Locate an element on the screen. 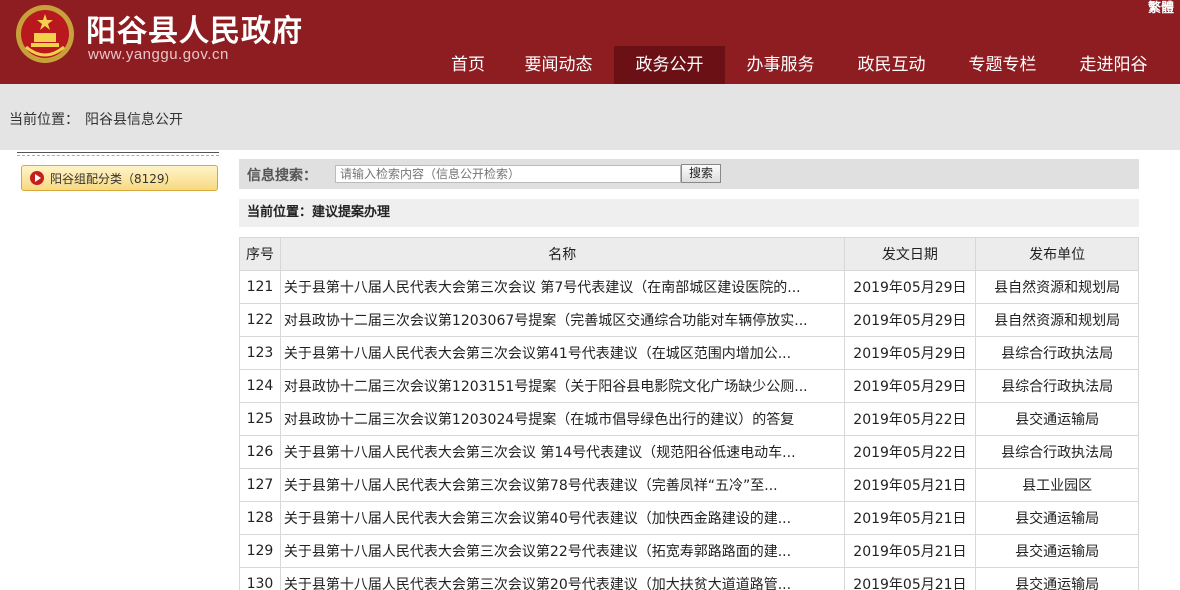 This screenshot has width=1180, height=590. nav-news: 要闻动态 is located at coordinates (558, 65).